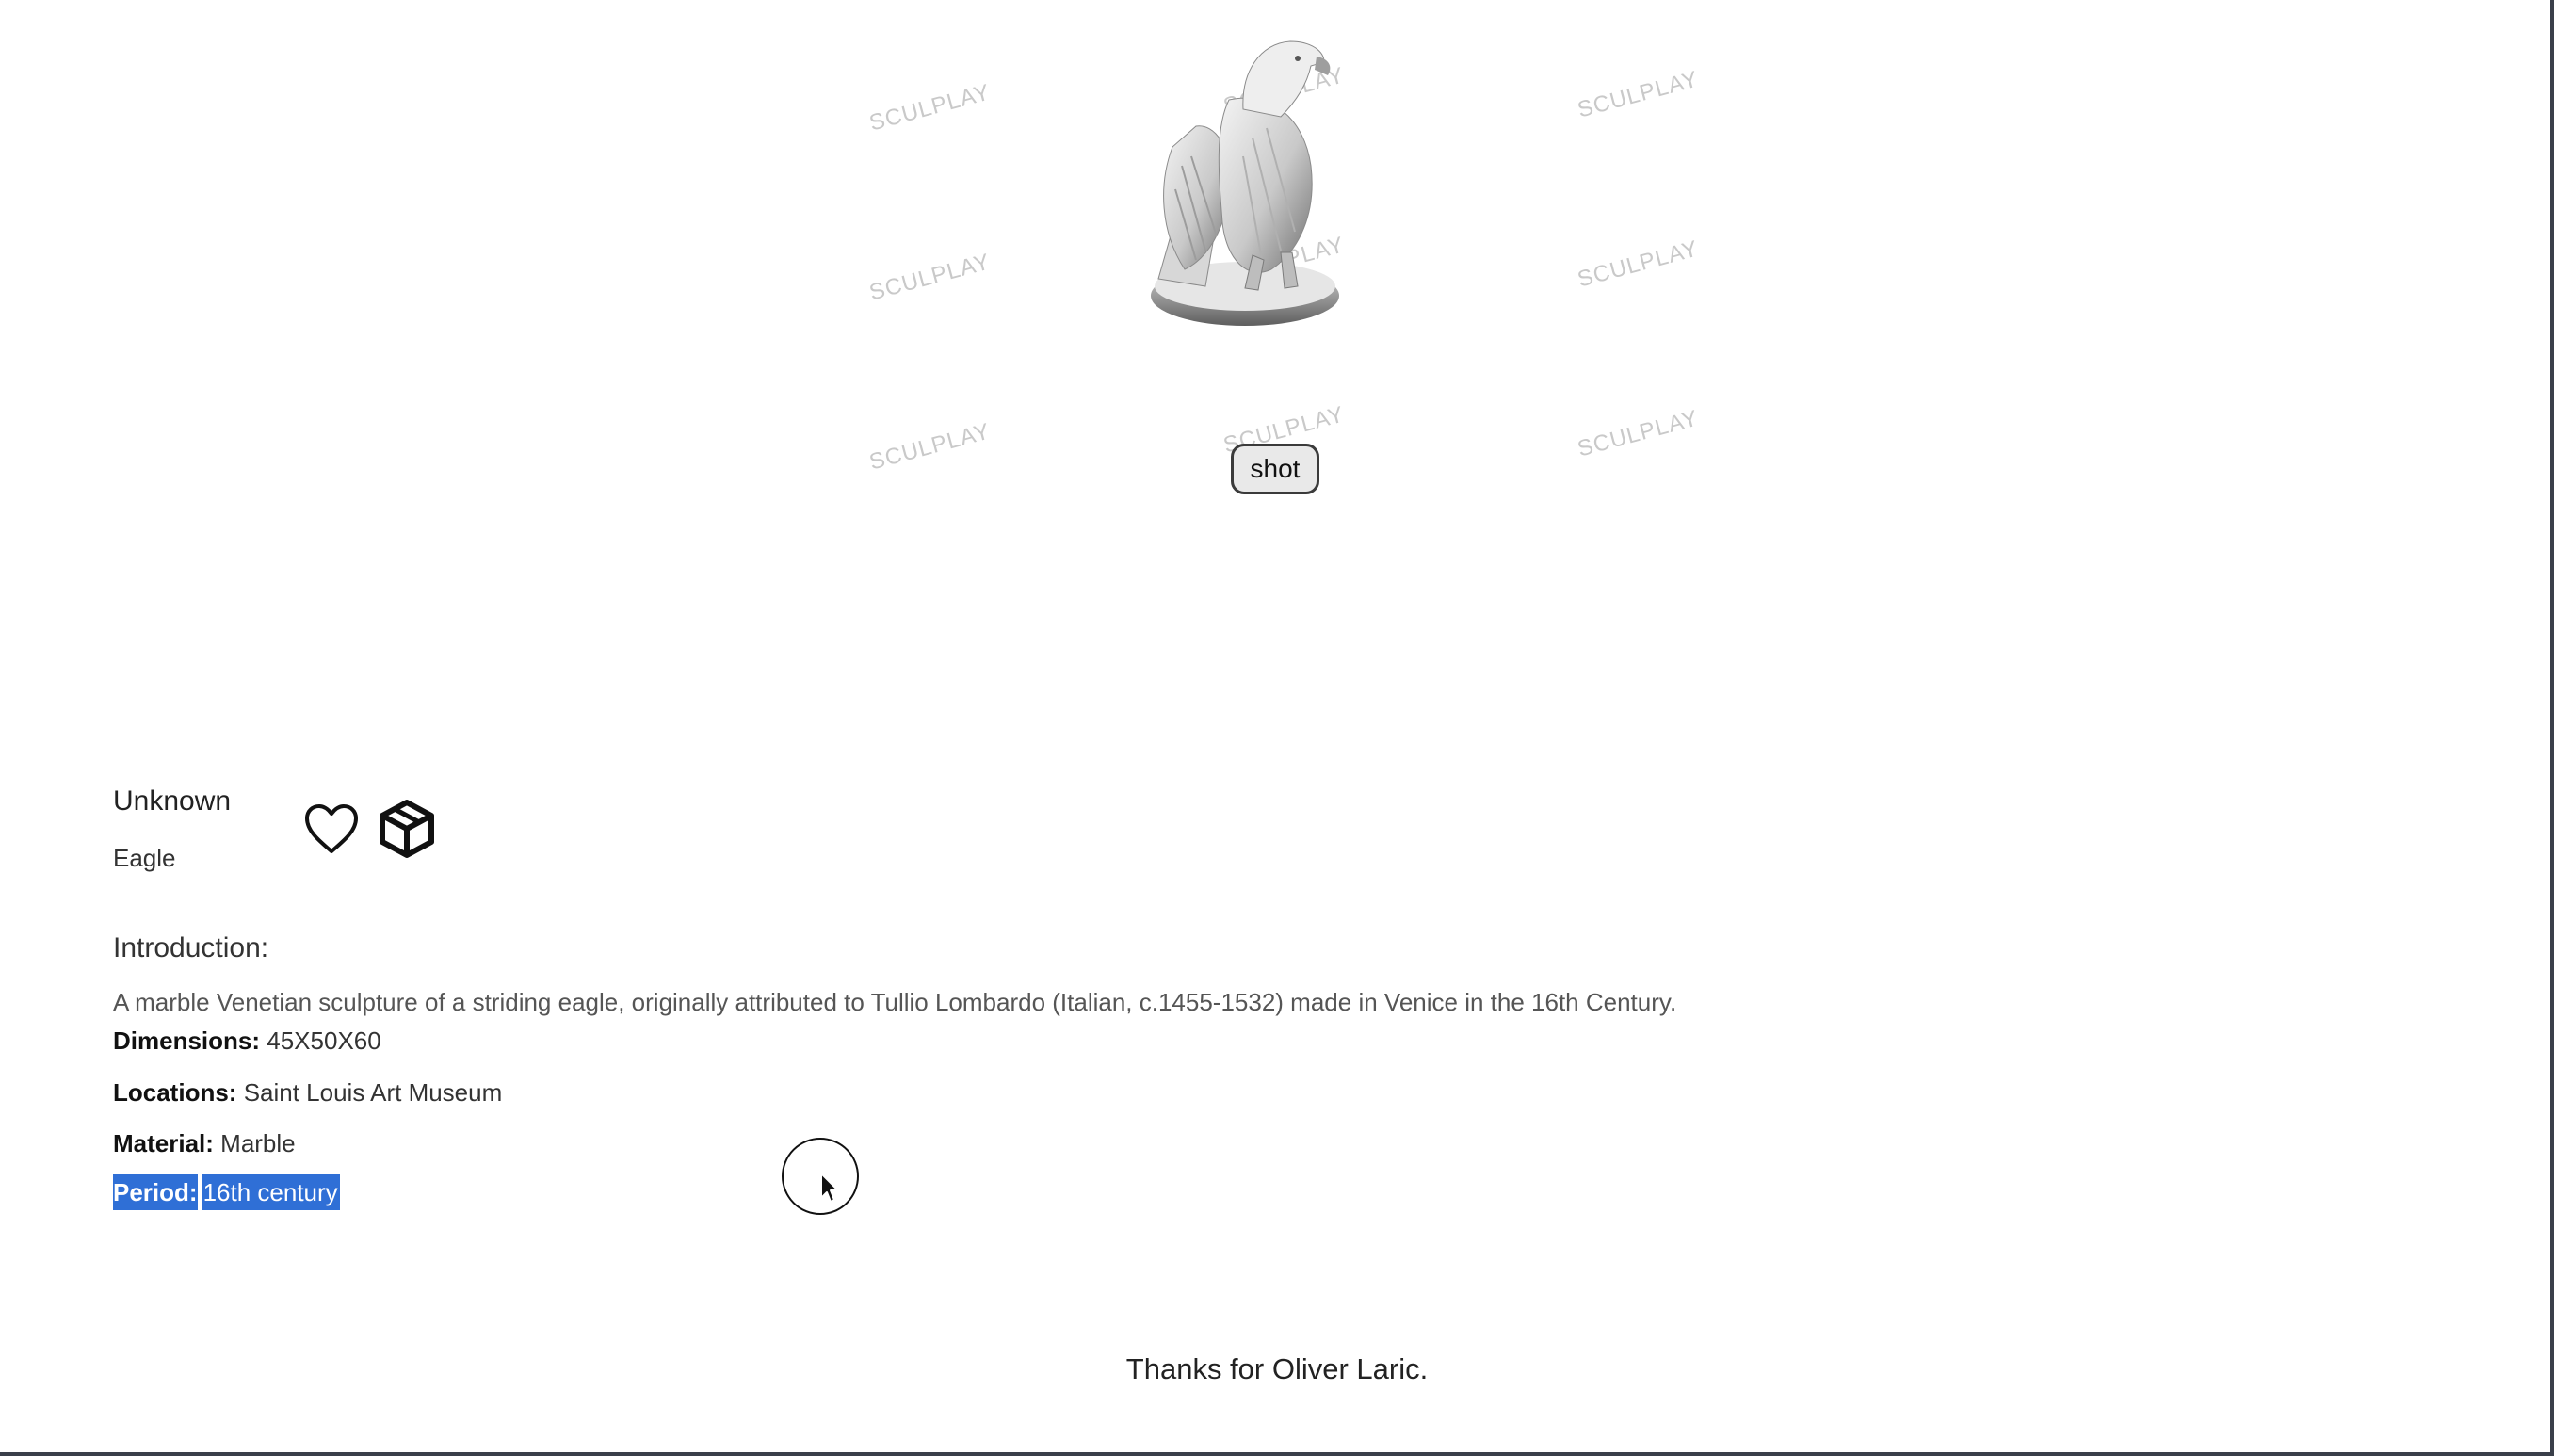 The height and width of the screenshot is (1456, 2554). Describe the element at coordinates (155, 1192) in the screenshot. I see `period-label: Period:` at that location.